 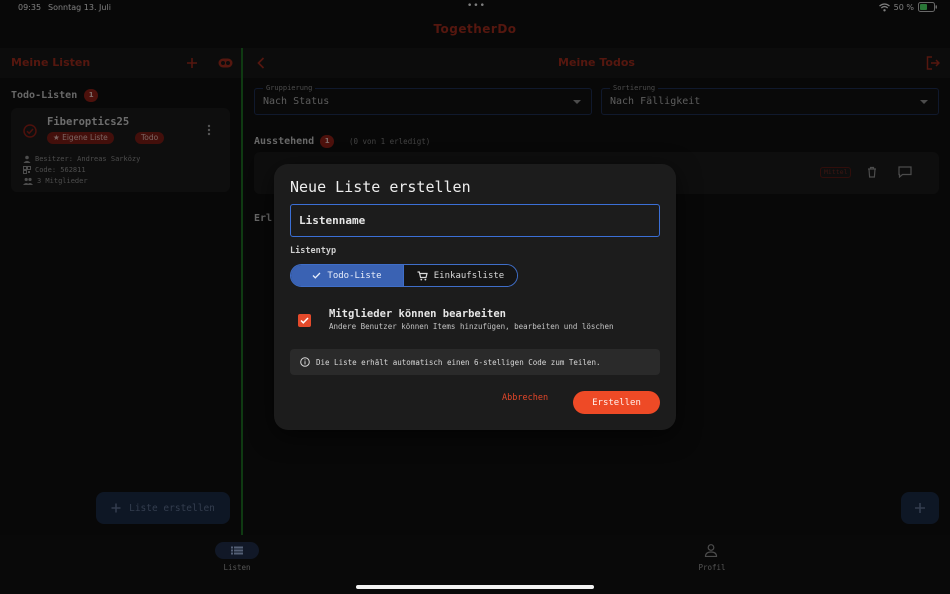 What do you see at coordinates (418, 314) in the screenshot?
I see `members-can-edit-title: Mitglieder können bearbeiten` at bounding box center [418, 314].